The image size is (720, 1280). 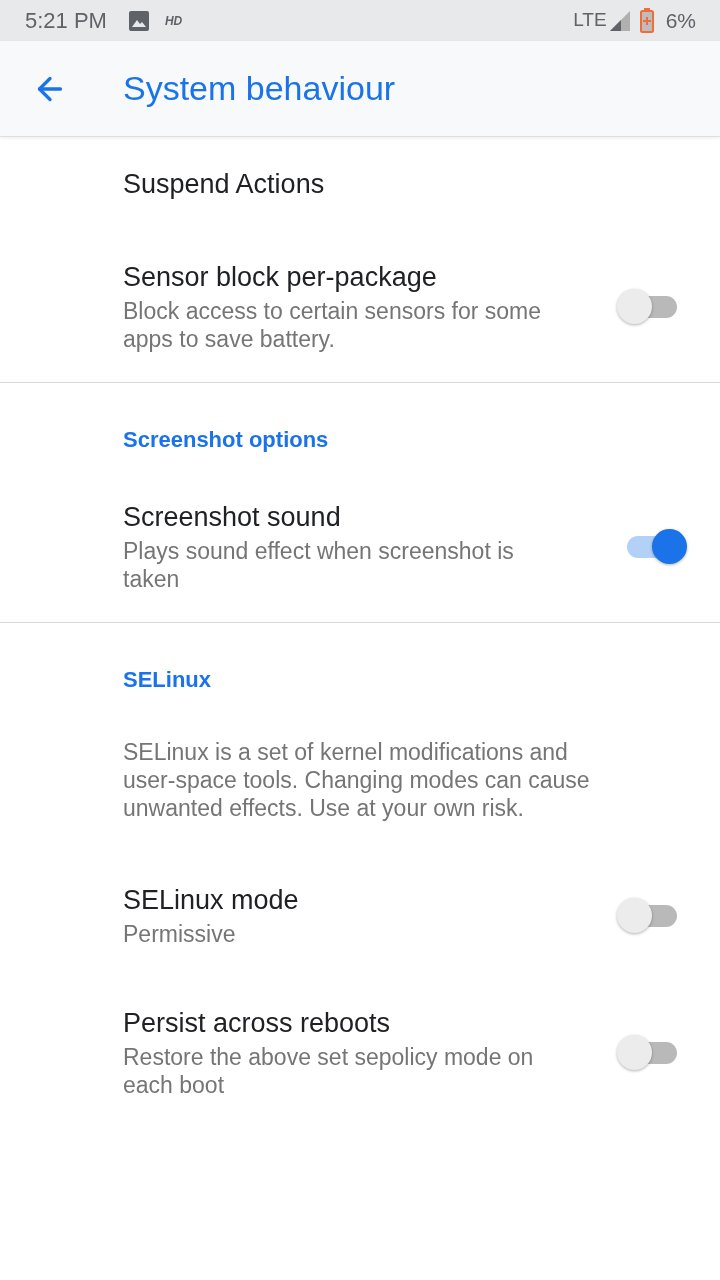 What do you see at coordinates (66, 21) in the screenshot?
I see `status-time: 5:21 PM` at bounding box center [66, 21].